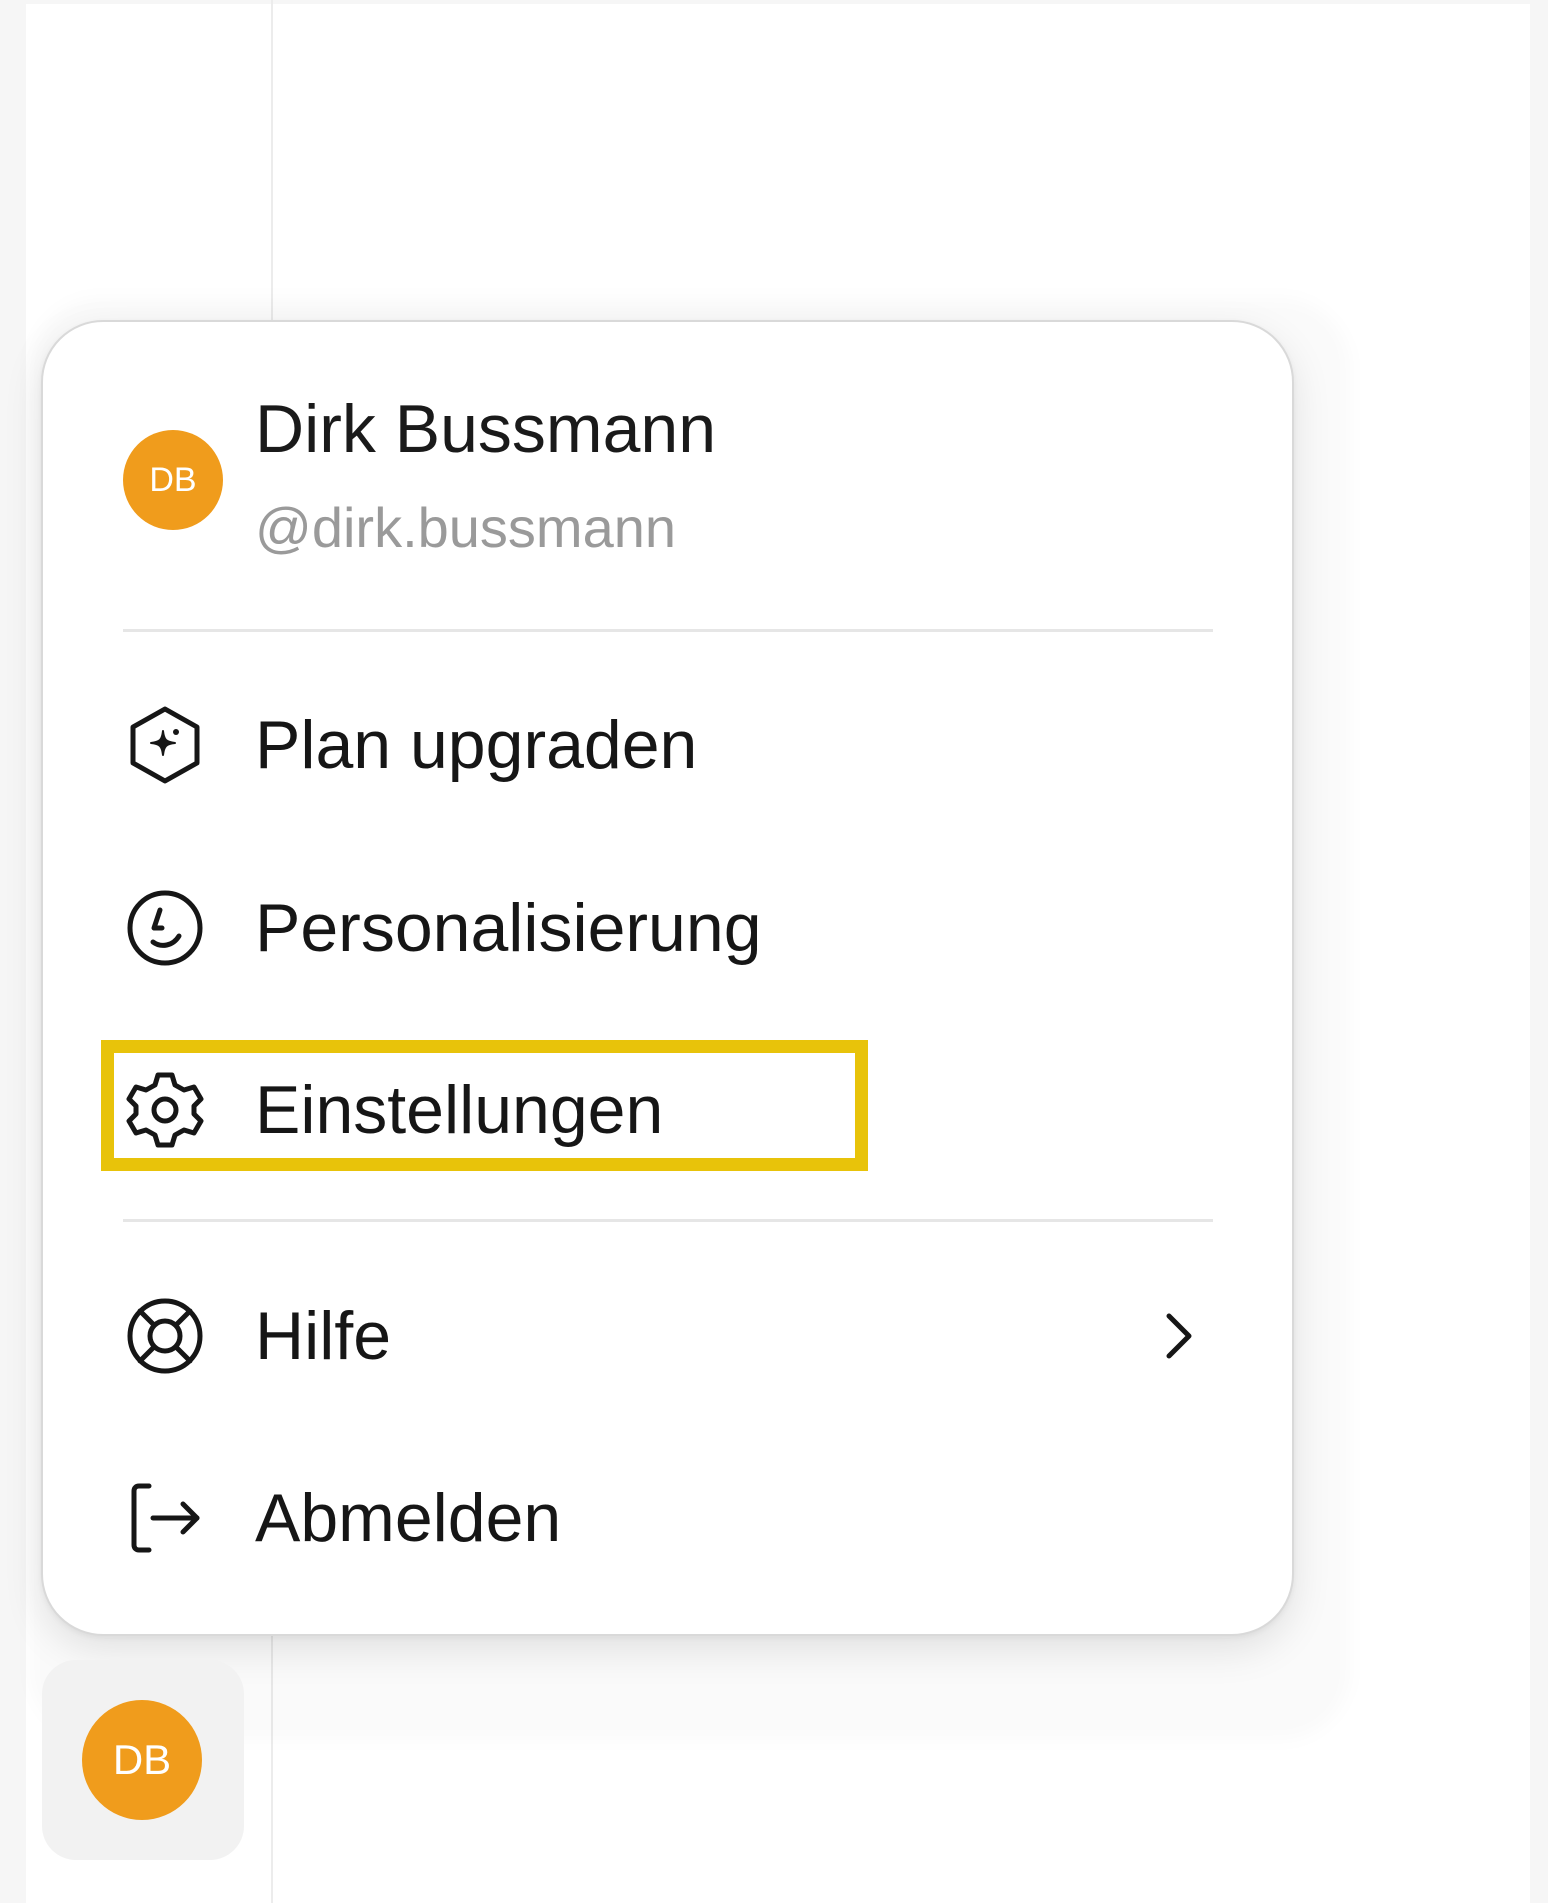 The width and height of the screenshot is (1548, 1903). Describe the element at coordinates (165, 1518) in the screenshot. I see `logout-icon` at that location.